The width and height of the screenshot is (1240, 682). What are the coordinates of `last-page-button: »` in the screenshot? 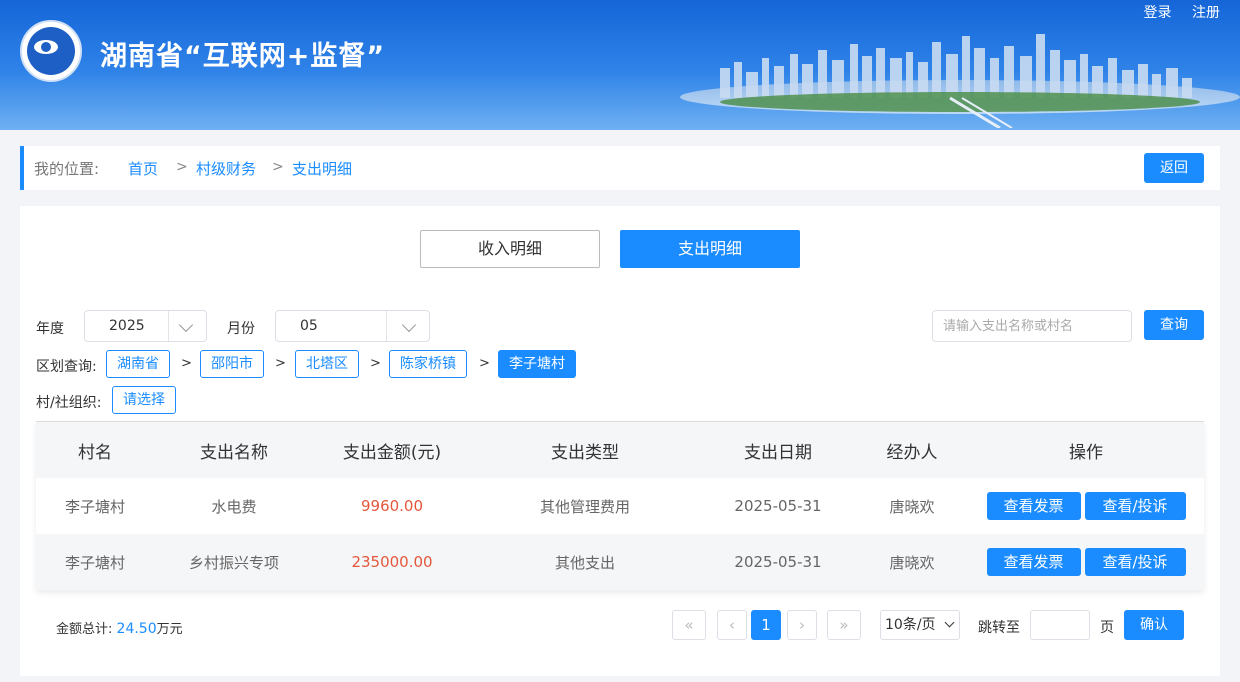 It's located at (844, 625).